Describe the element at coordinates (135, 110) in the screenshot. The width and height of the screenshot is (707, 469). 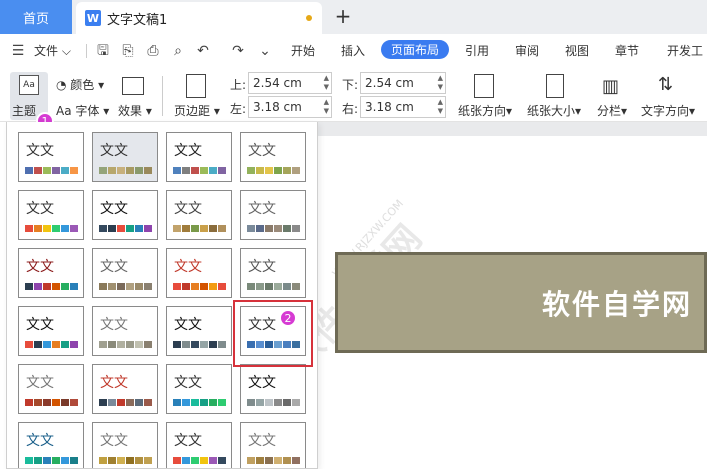
I see `effect-button: 效果 ▾` at that location.